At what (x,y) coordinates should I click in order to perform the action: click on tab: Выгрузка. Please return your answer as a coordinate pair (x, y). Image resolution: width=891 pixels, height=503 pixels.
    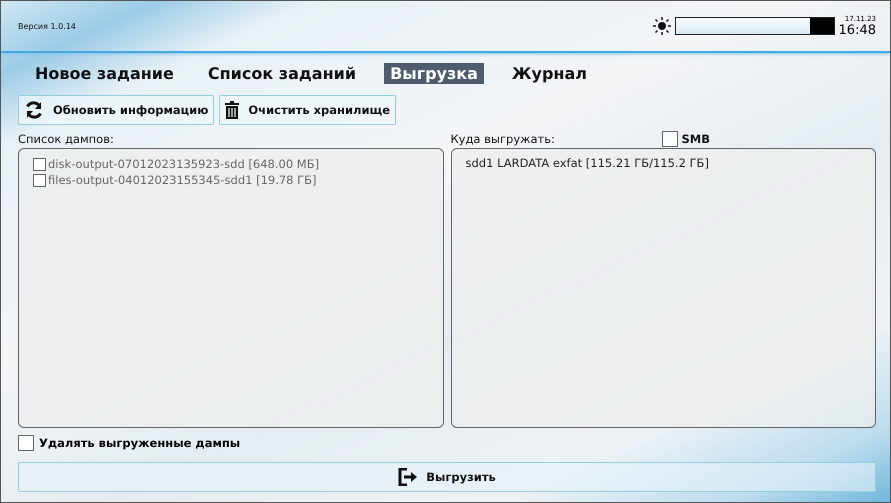
    Looking at the image, I should click on (434, 73).